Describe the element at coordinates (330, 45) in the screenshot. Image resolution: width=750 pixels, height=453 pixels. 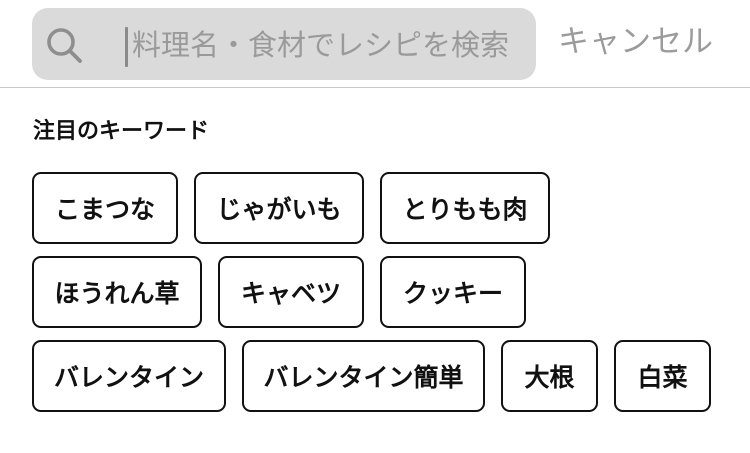
I see `search-input` at that location.